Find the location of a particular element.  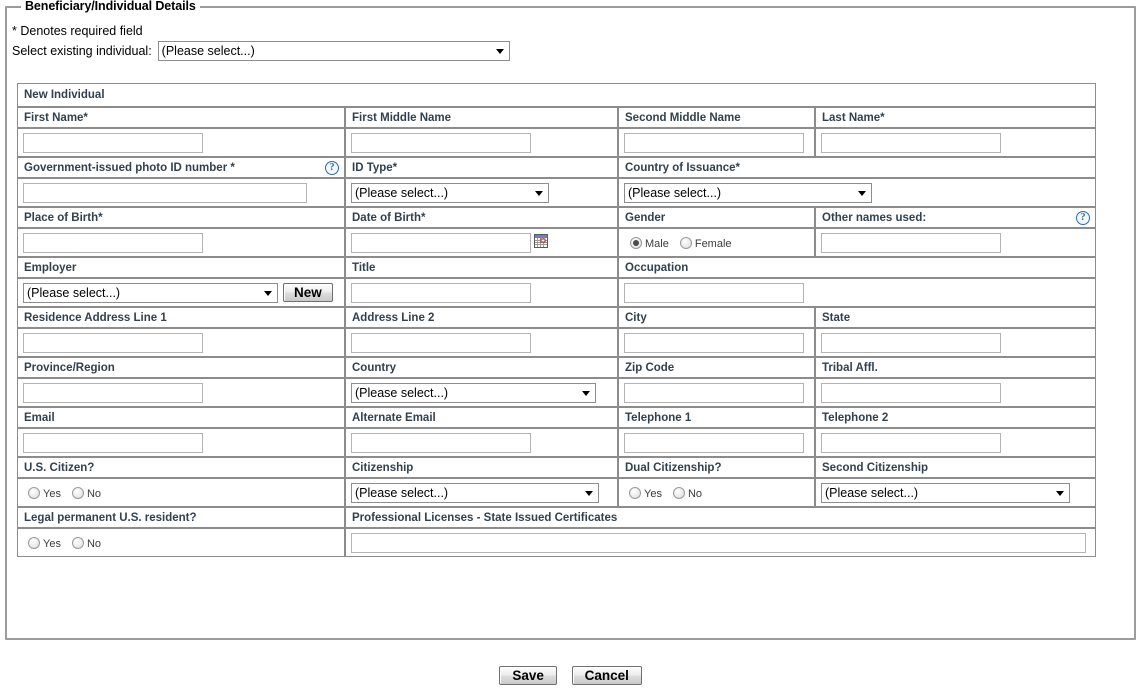

select-existing-individual-wrap: (Please select...) is located at coordinates (333, 51).